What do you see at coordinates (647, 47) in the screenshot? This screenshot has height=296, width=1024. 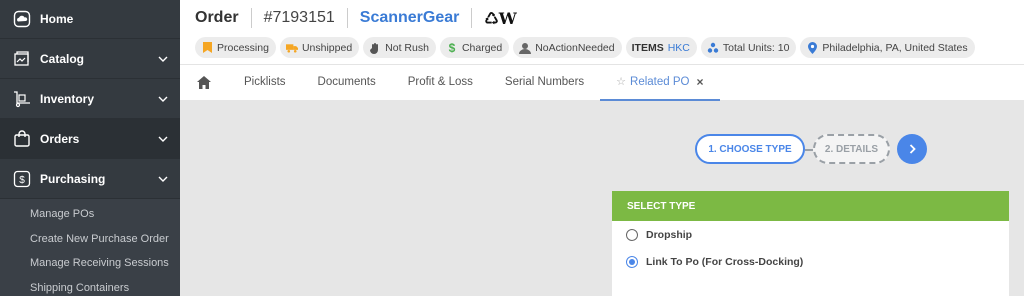 I see `badge-label-bold: ITEMS` at bounding box center [647, 47].